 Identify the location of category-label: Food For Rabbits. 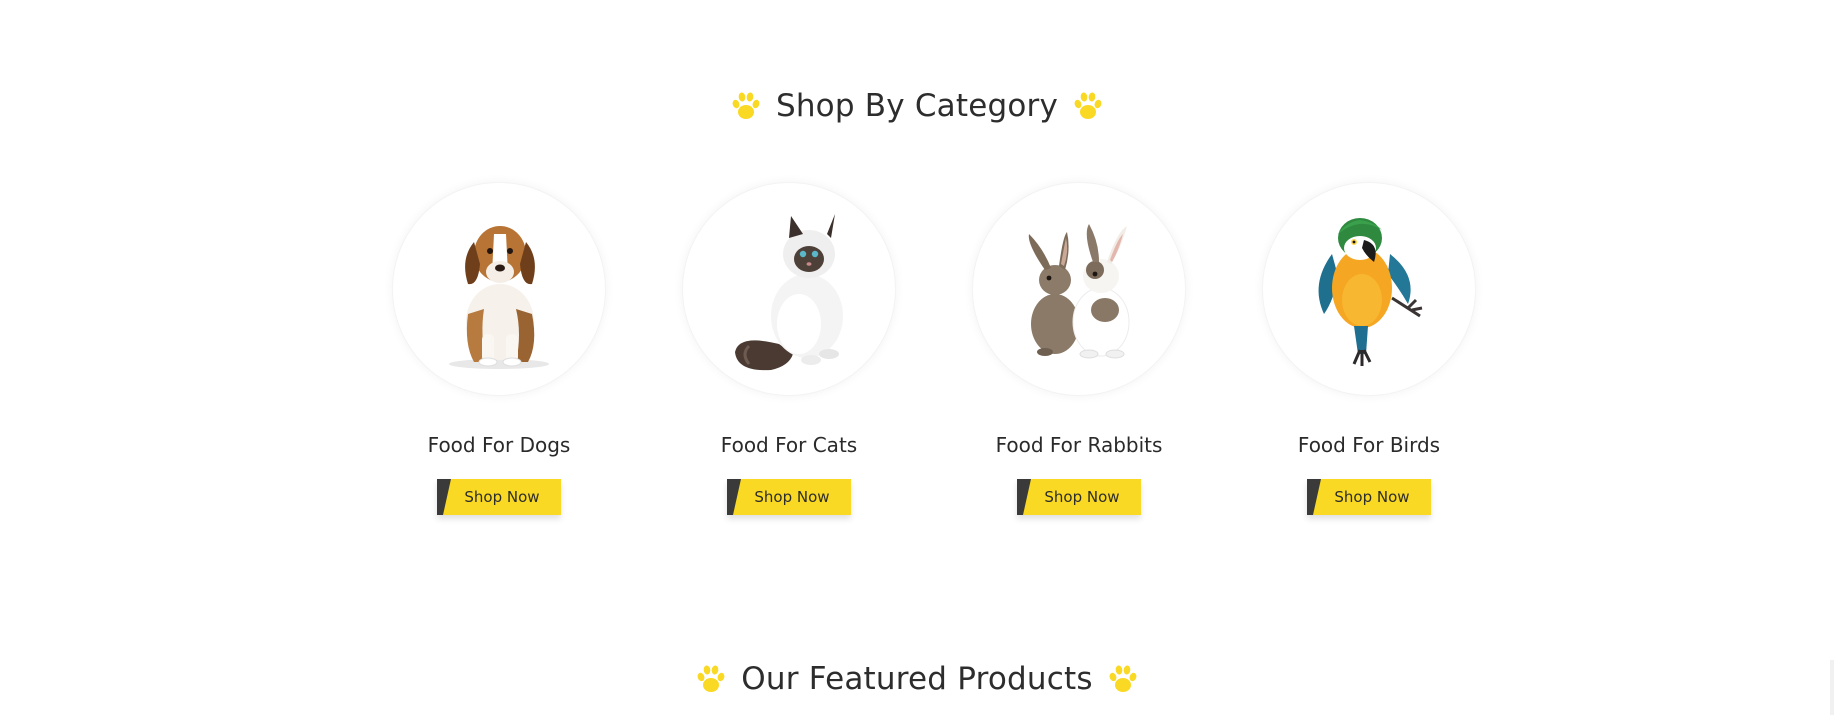
(1079, 445).